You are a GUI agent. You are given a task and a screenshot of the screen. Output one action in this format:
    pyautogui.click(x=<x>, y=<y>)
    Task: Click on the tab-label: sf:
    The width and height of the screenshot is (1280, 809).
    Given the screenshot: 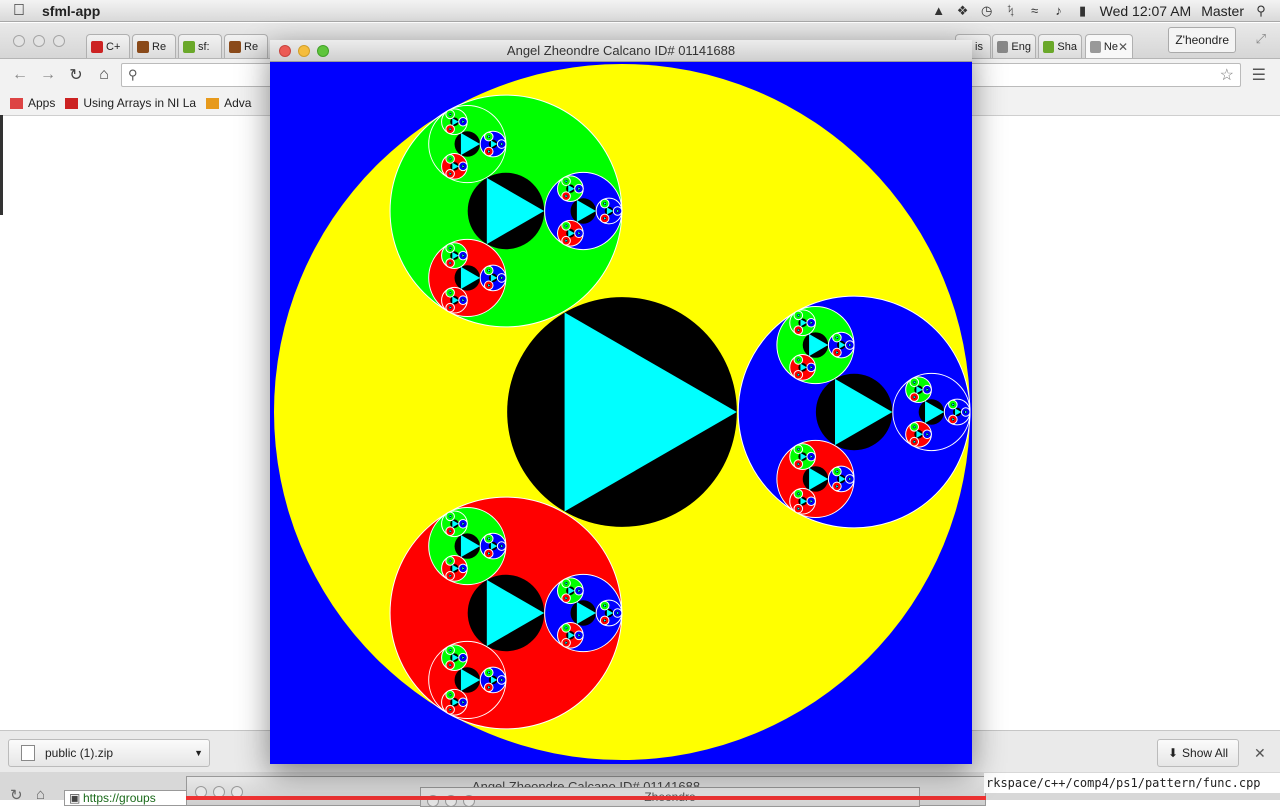 What is the action you would take?
    pyautogui.click(x=204, y=46)
    